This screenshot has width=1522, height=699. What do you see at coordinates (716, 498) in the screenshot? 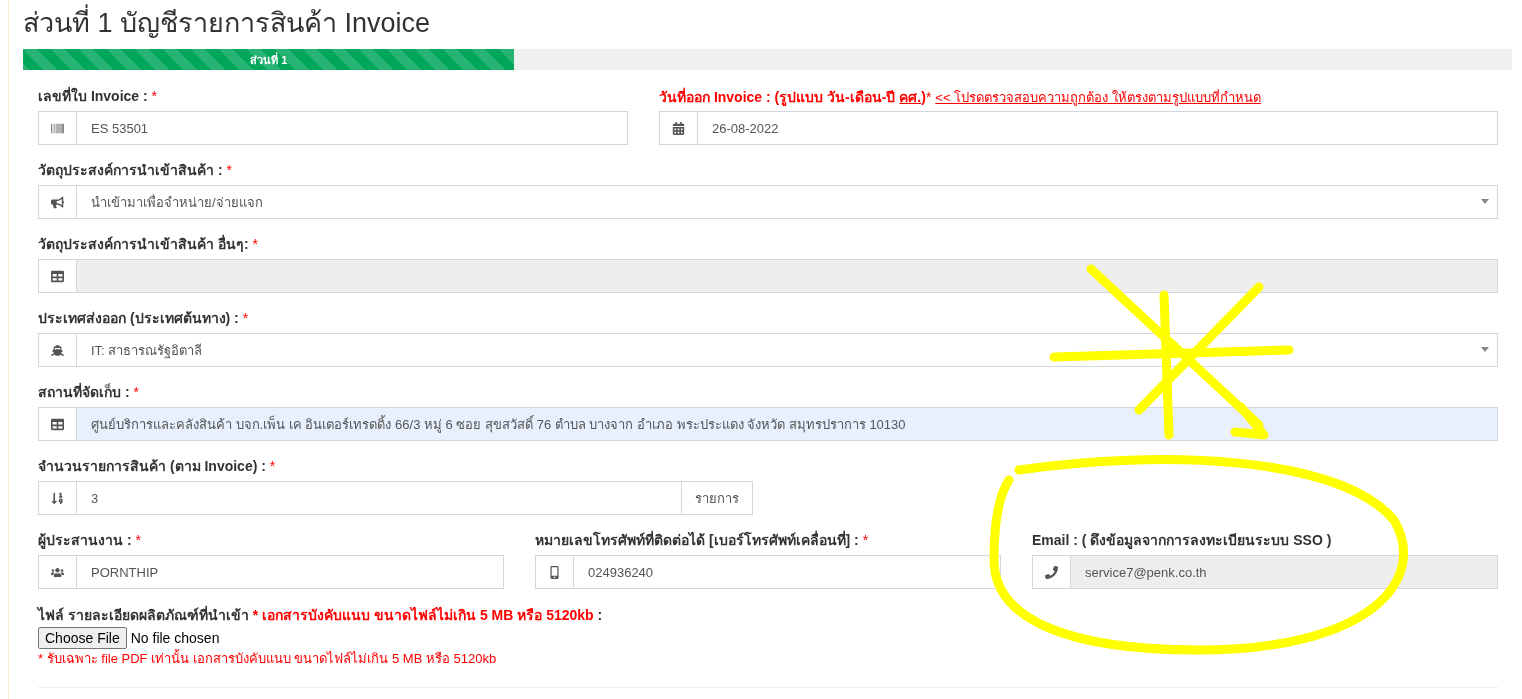
I see `unit-addon: รายการ` at bounding box center [716, 498].